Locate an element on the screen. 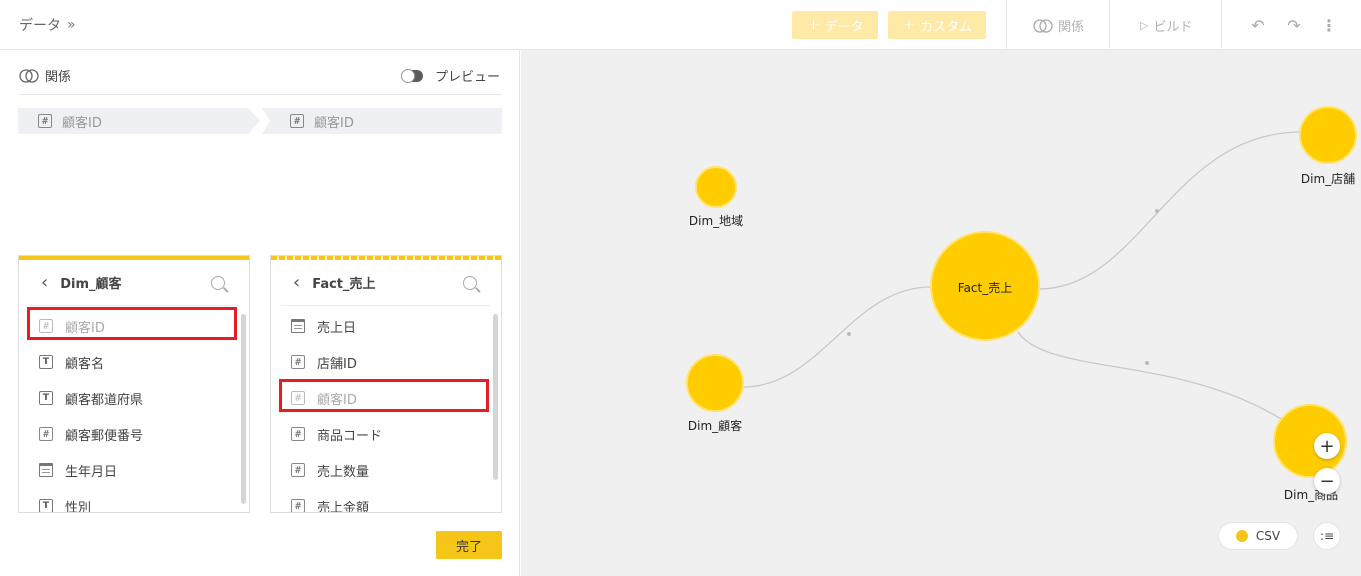 This screenshot has height=576, width=1361. relation-header: 関係 is located at coordinates (45, 75).